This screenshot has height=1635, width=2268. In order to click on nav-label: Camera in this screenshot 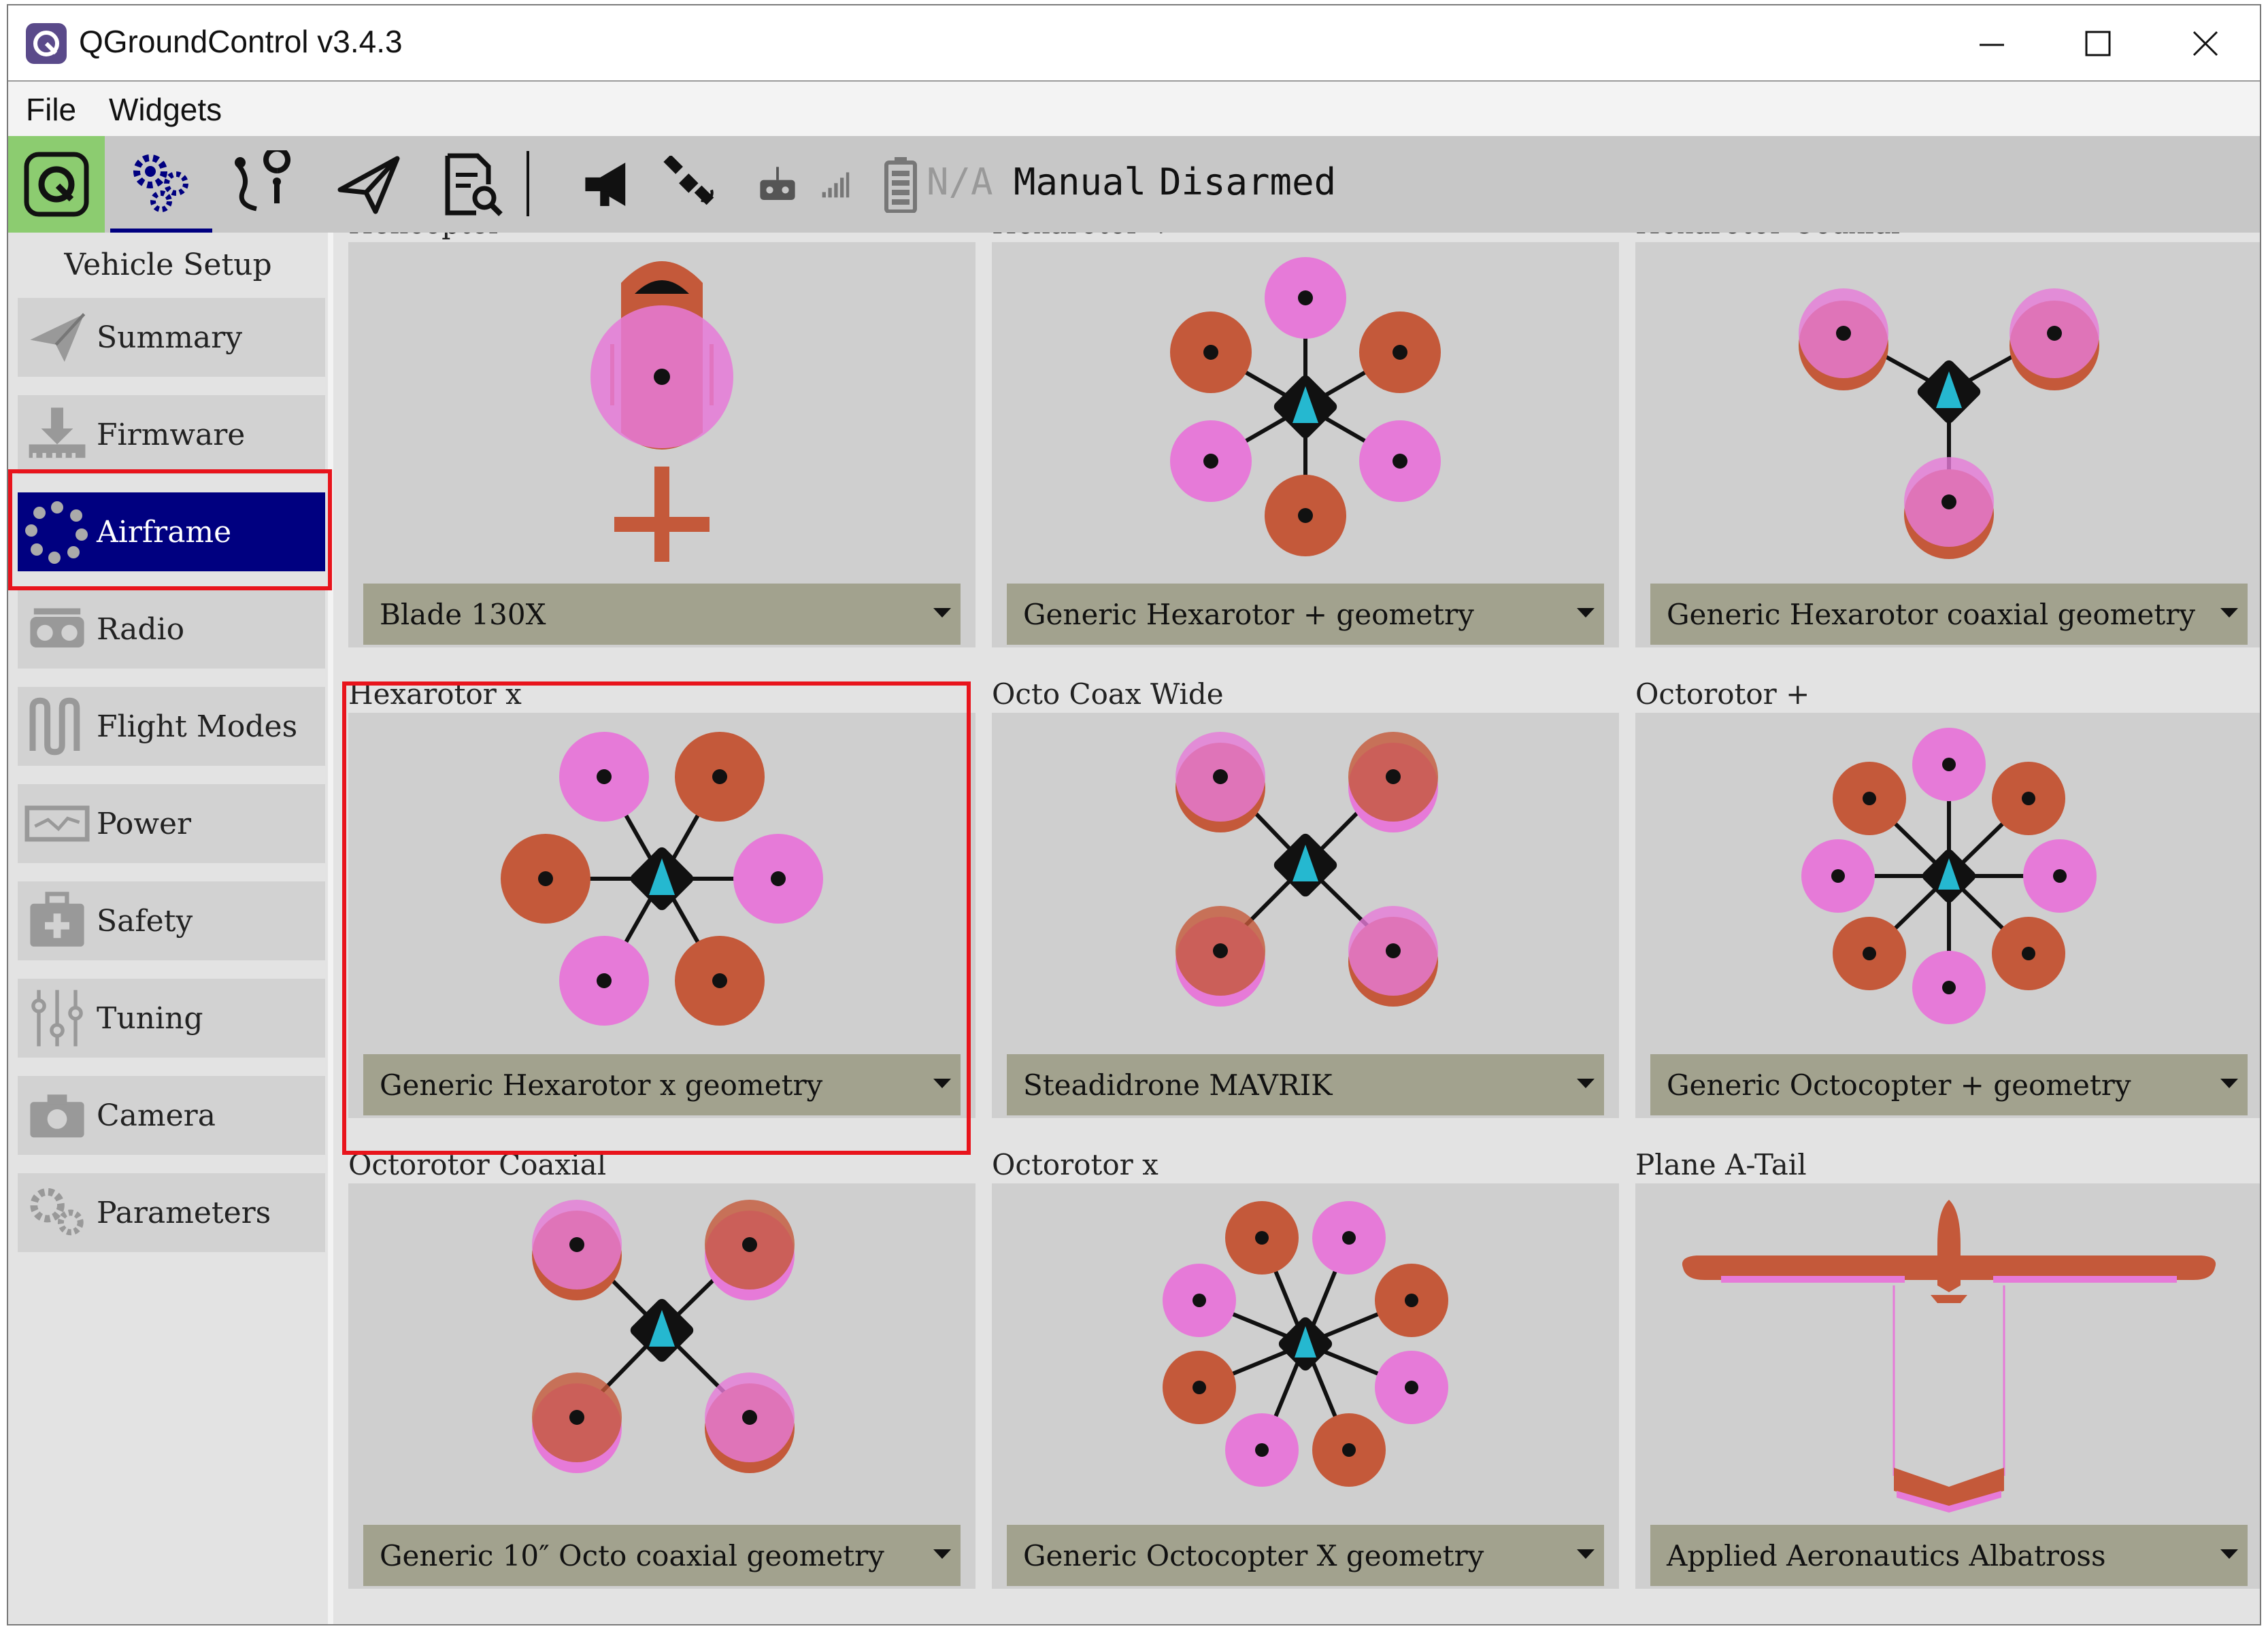, I will do `click(157, 1115)`.